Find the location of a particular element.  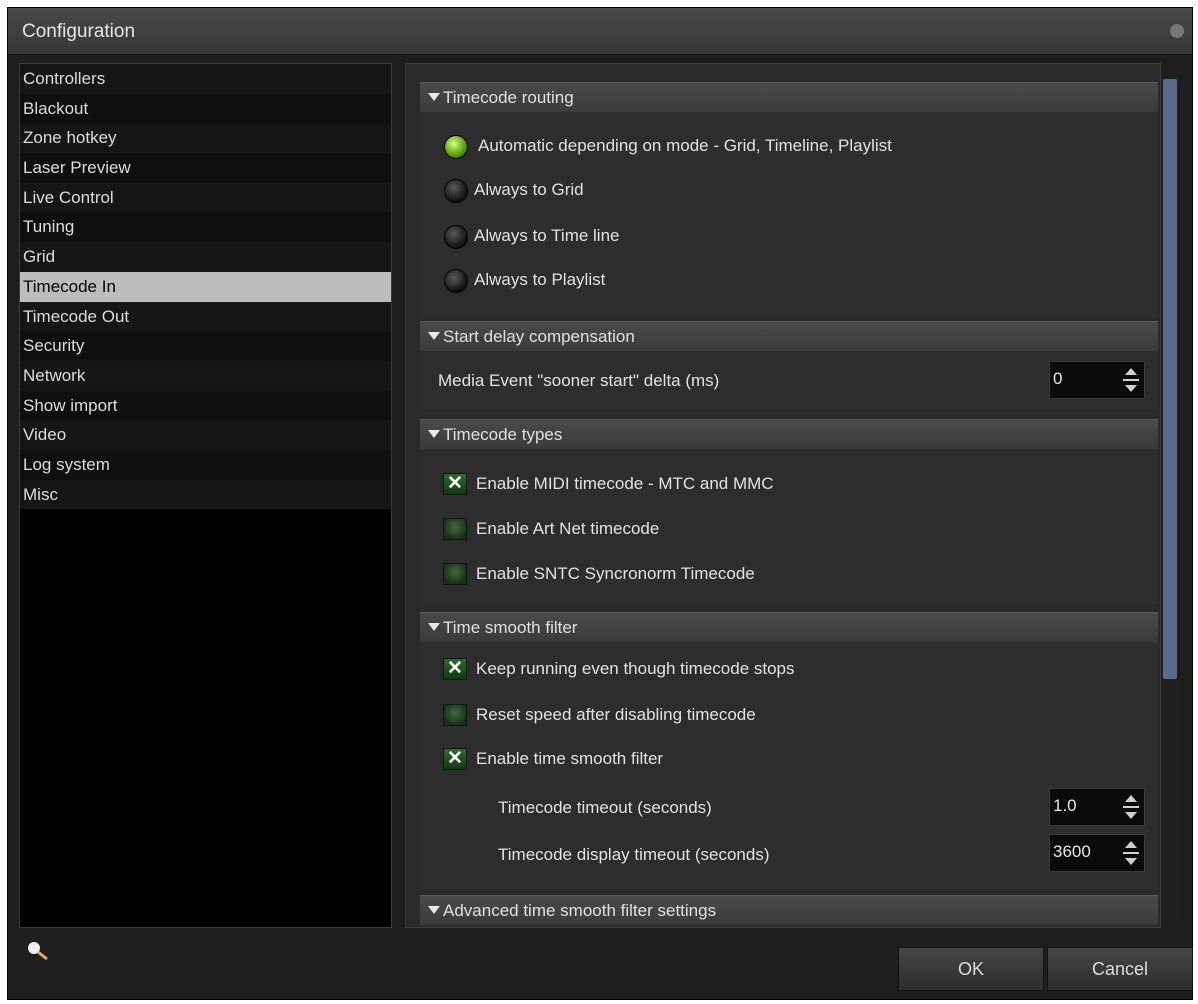

section-header-time-smooth-filter: Time smooth filter is located at coordinates (789, 627).